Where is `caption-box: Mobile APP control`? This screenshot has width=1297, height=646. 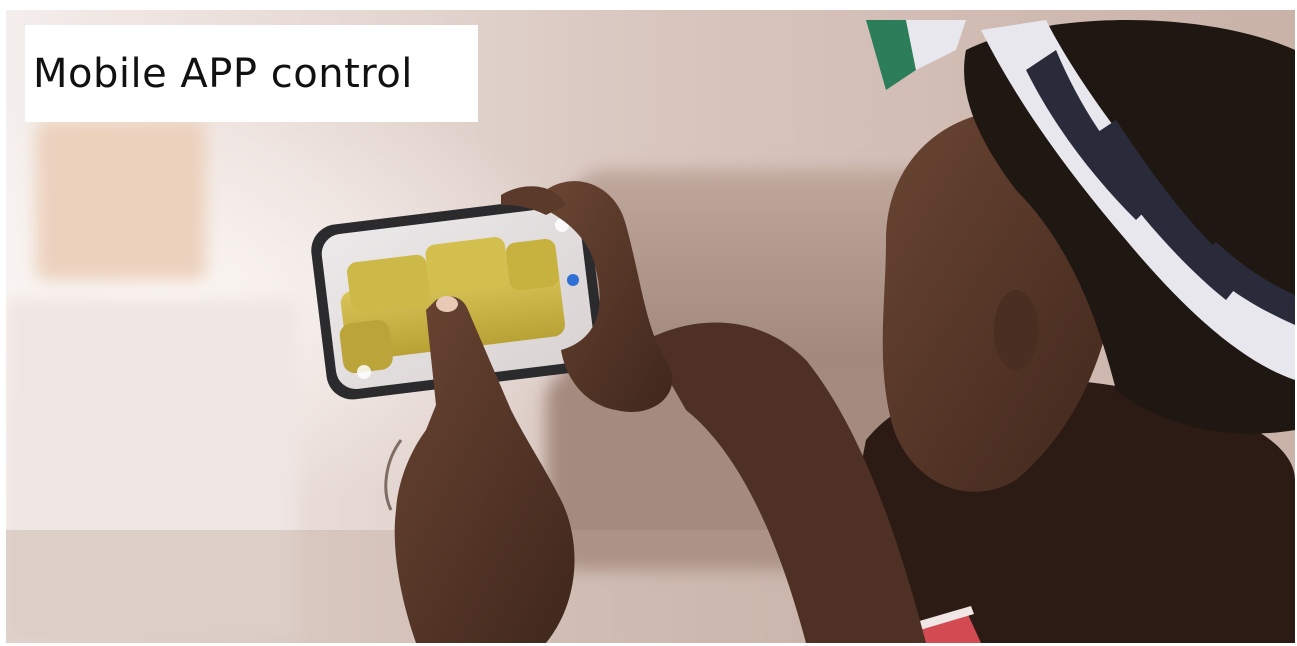
caption-box: Mobile APP control is located at coordinates (251, 73).